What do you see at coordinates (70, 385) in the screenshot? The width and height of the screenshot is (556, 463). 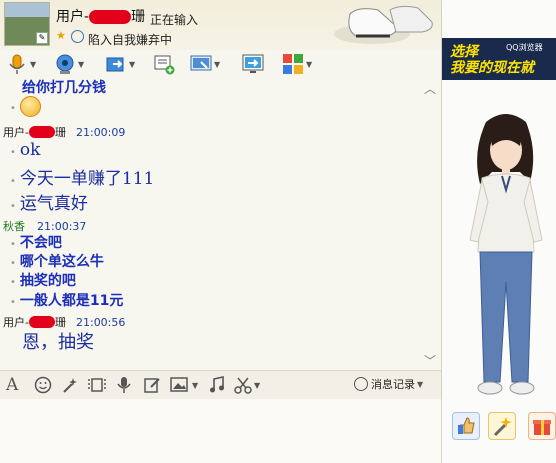 I see `magic-icon` at bounding box center [70, 385].